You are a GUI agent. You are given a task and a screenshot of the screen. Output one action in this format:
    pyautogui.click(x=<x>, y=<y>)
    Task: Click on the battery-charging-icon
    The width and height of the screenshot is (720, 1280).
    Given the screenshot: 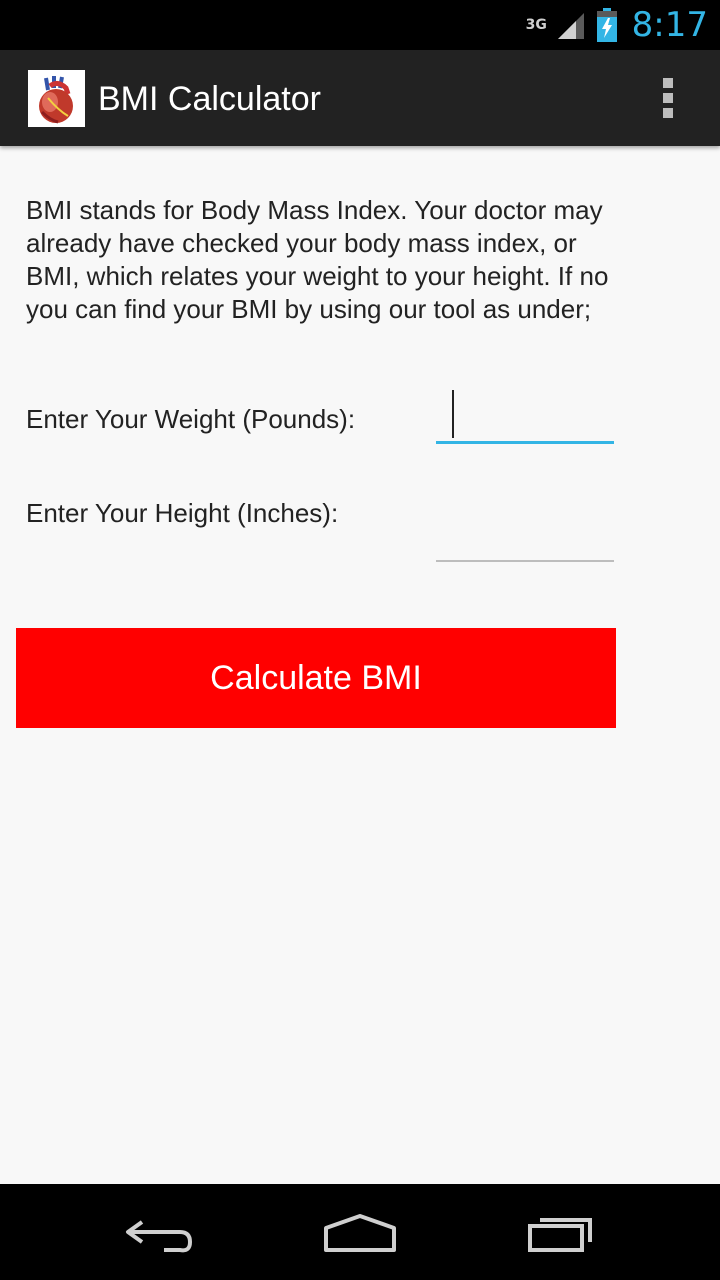 What is the action you would take?
    pyautogui.click(x=607, y=25)
    